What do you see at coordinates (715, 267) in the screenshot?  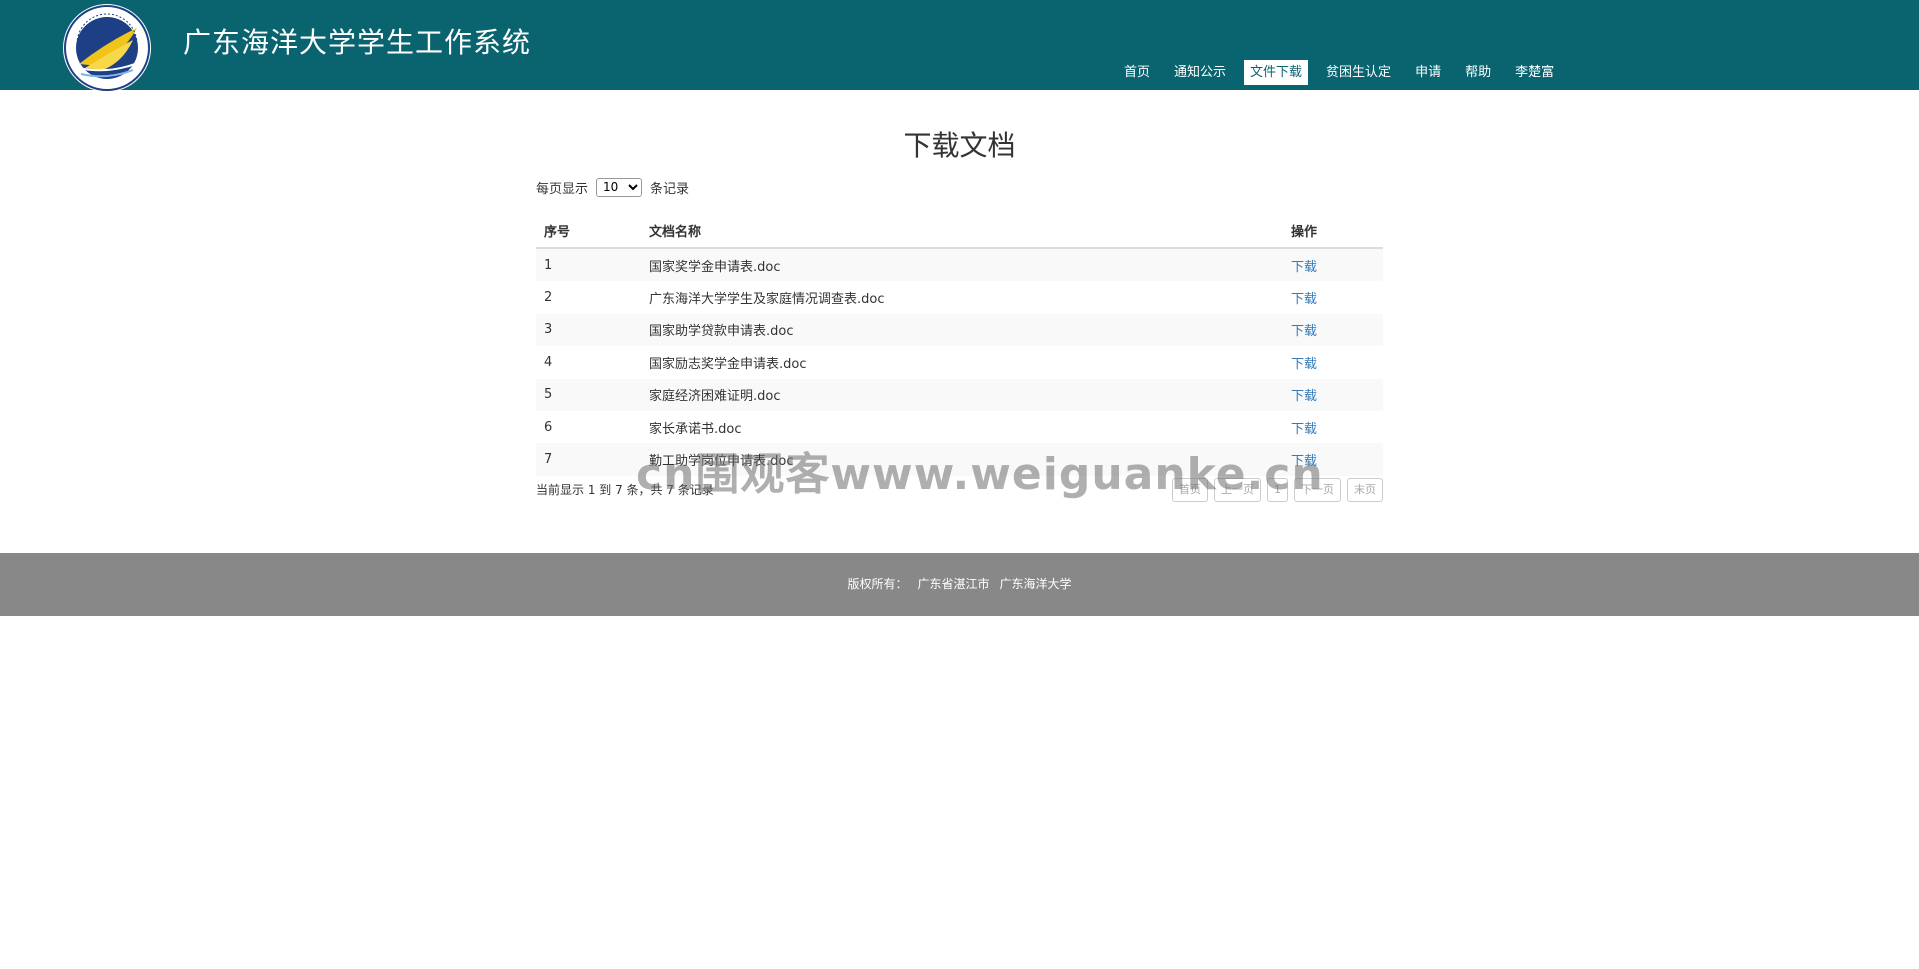 I see `row-document-name: 国家奖学金申请表.doc` at bounding box center [715, 267].